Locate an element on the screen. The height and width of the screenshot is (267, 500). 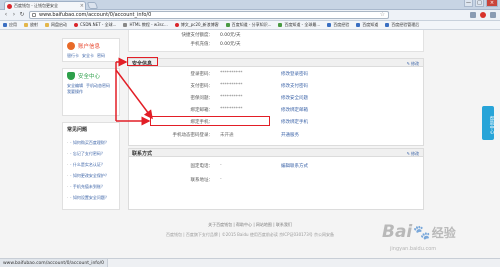
watermark-brand: Bai is located at coordinates (397, 232).